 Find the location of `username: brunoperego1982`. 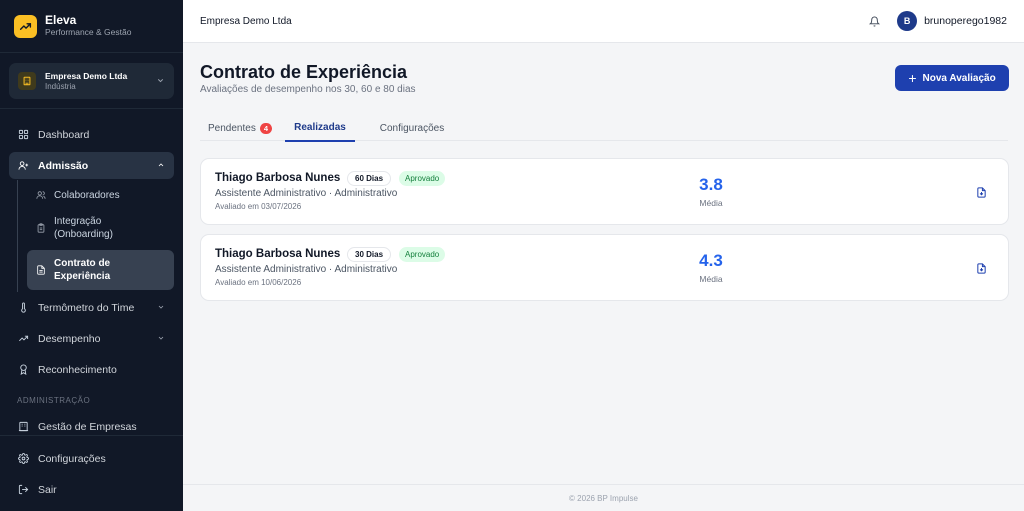

username: brunoperego1982 is located at coordinates (965, 21).